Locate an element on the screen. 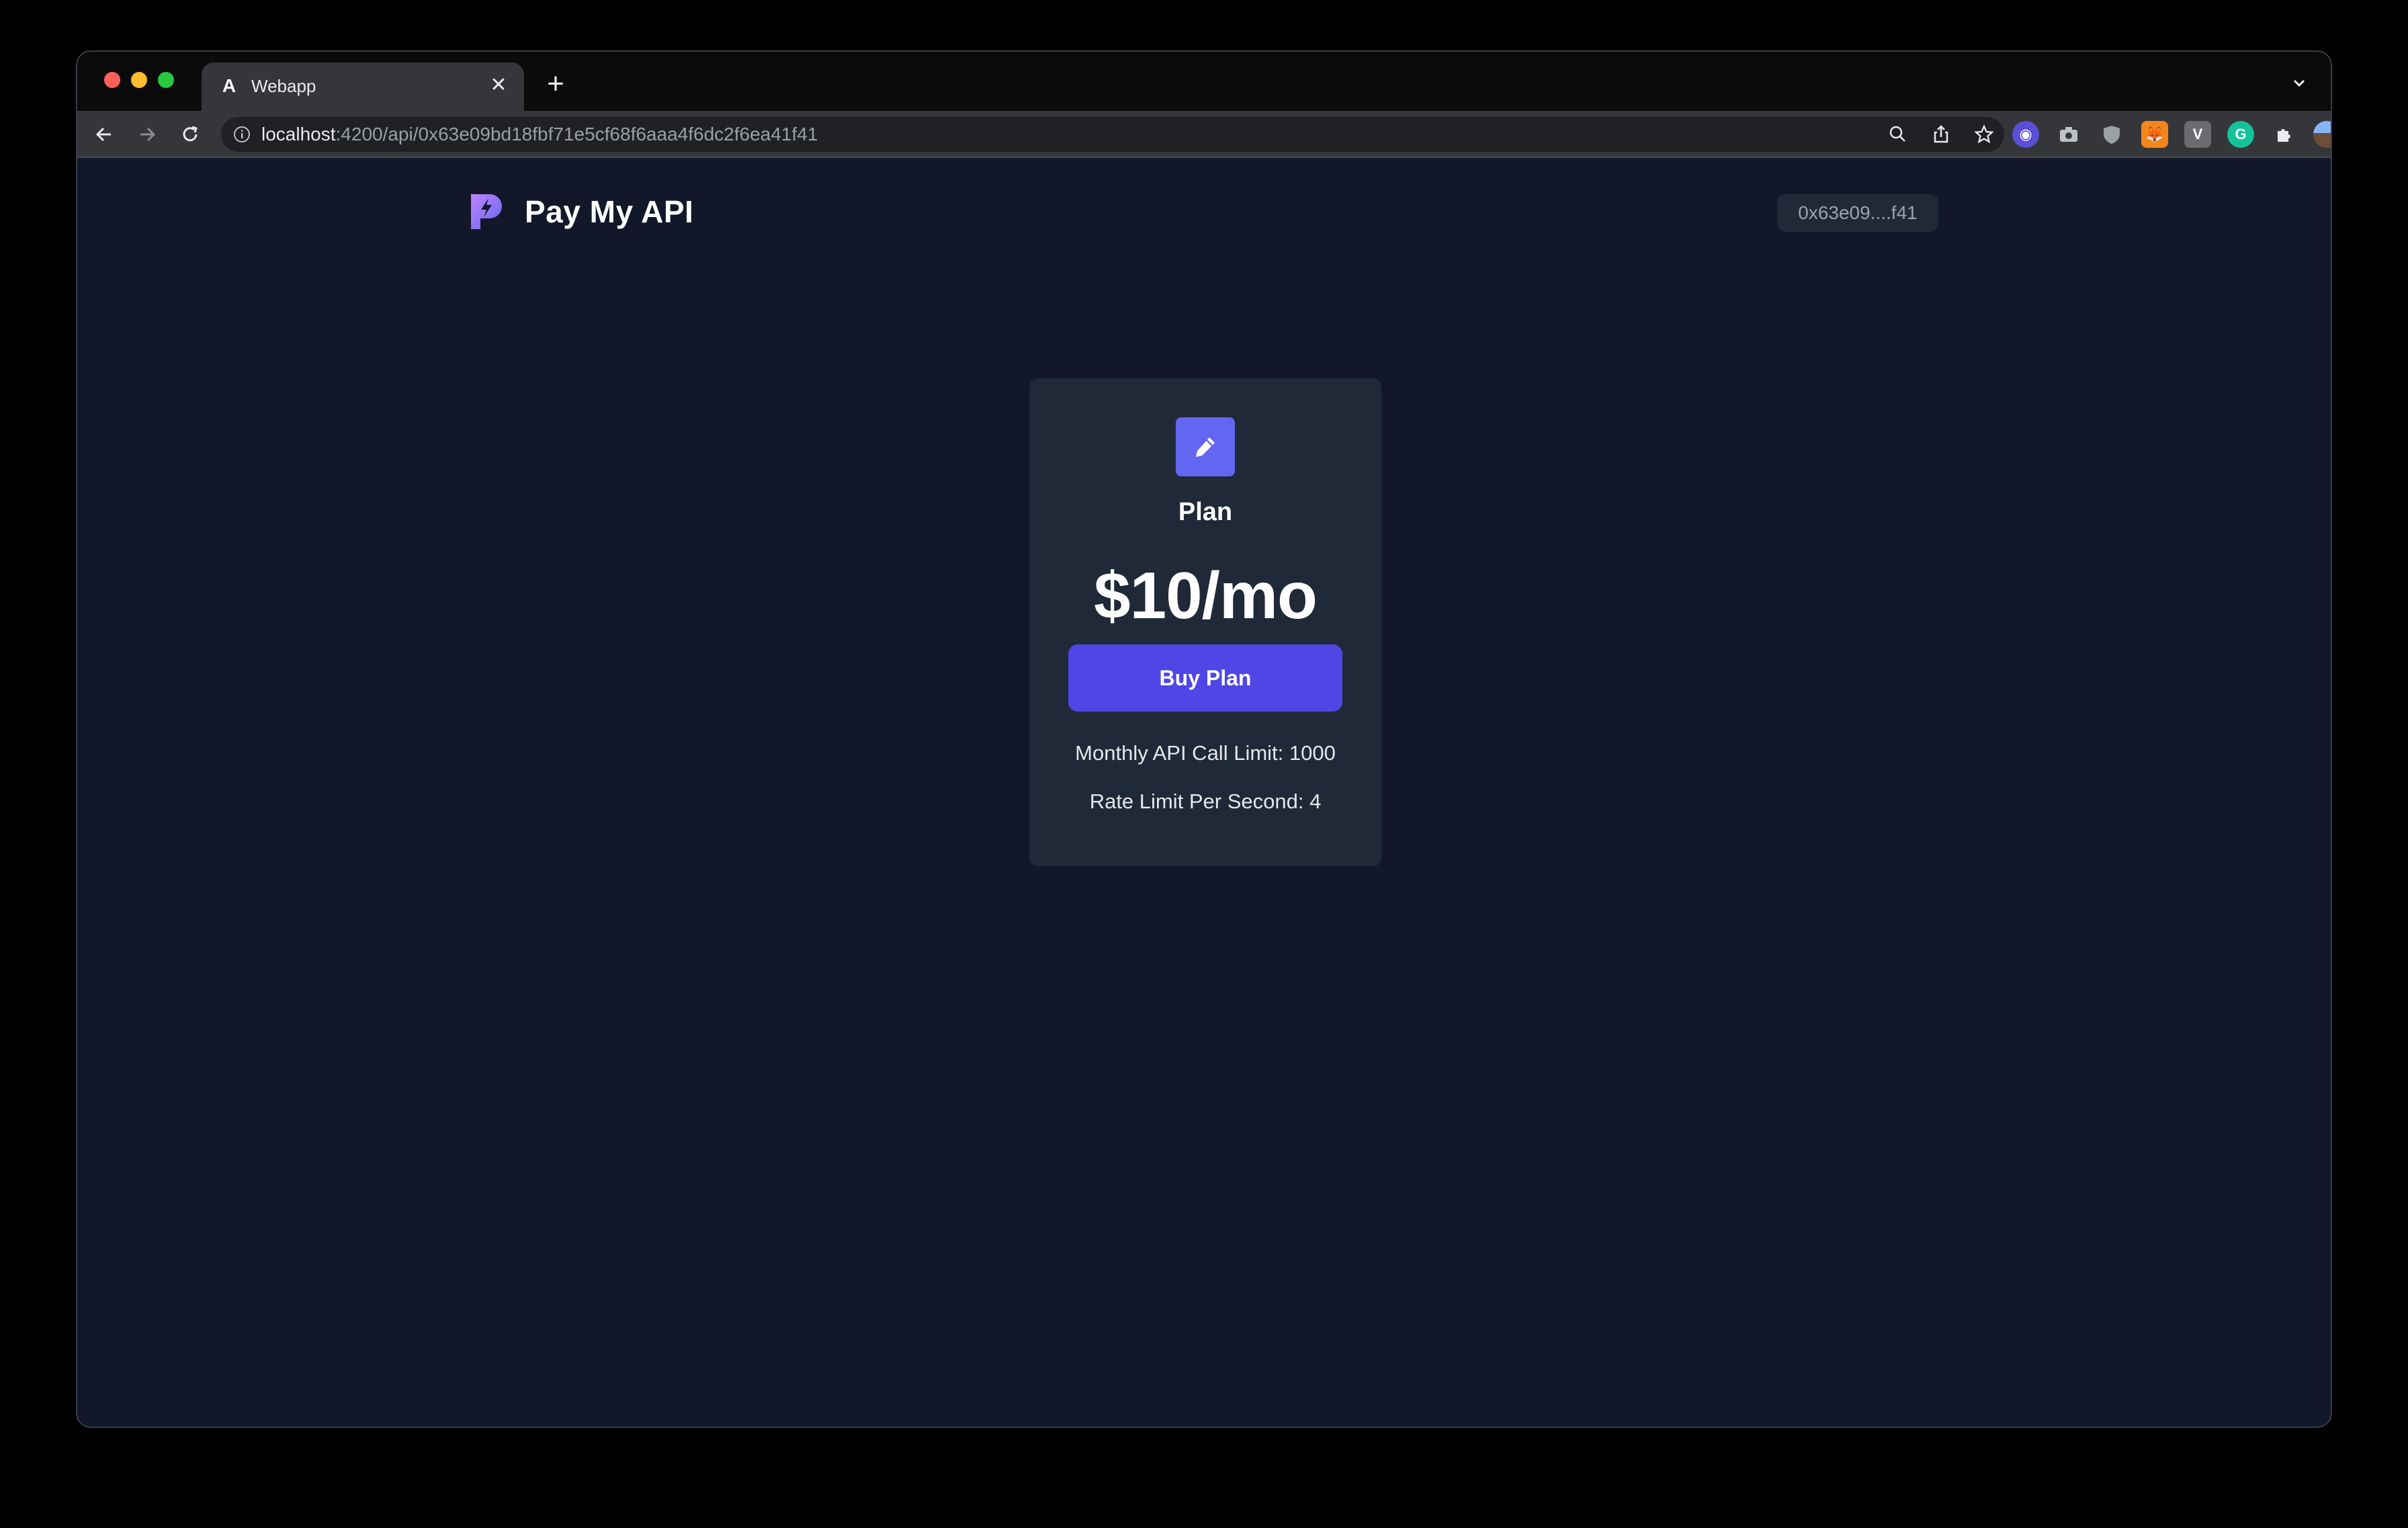  bookmark-star-icon is located at coordinates (1984, 134).